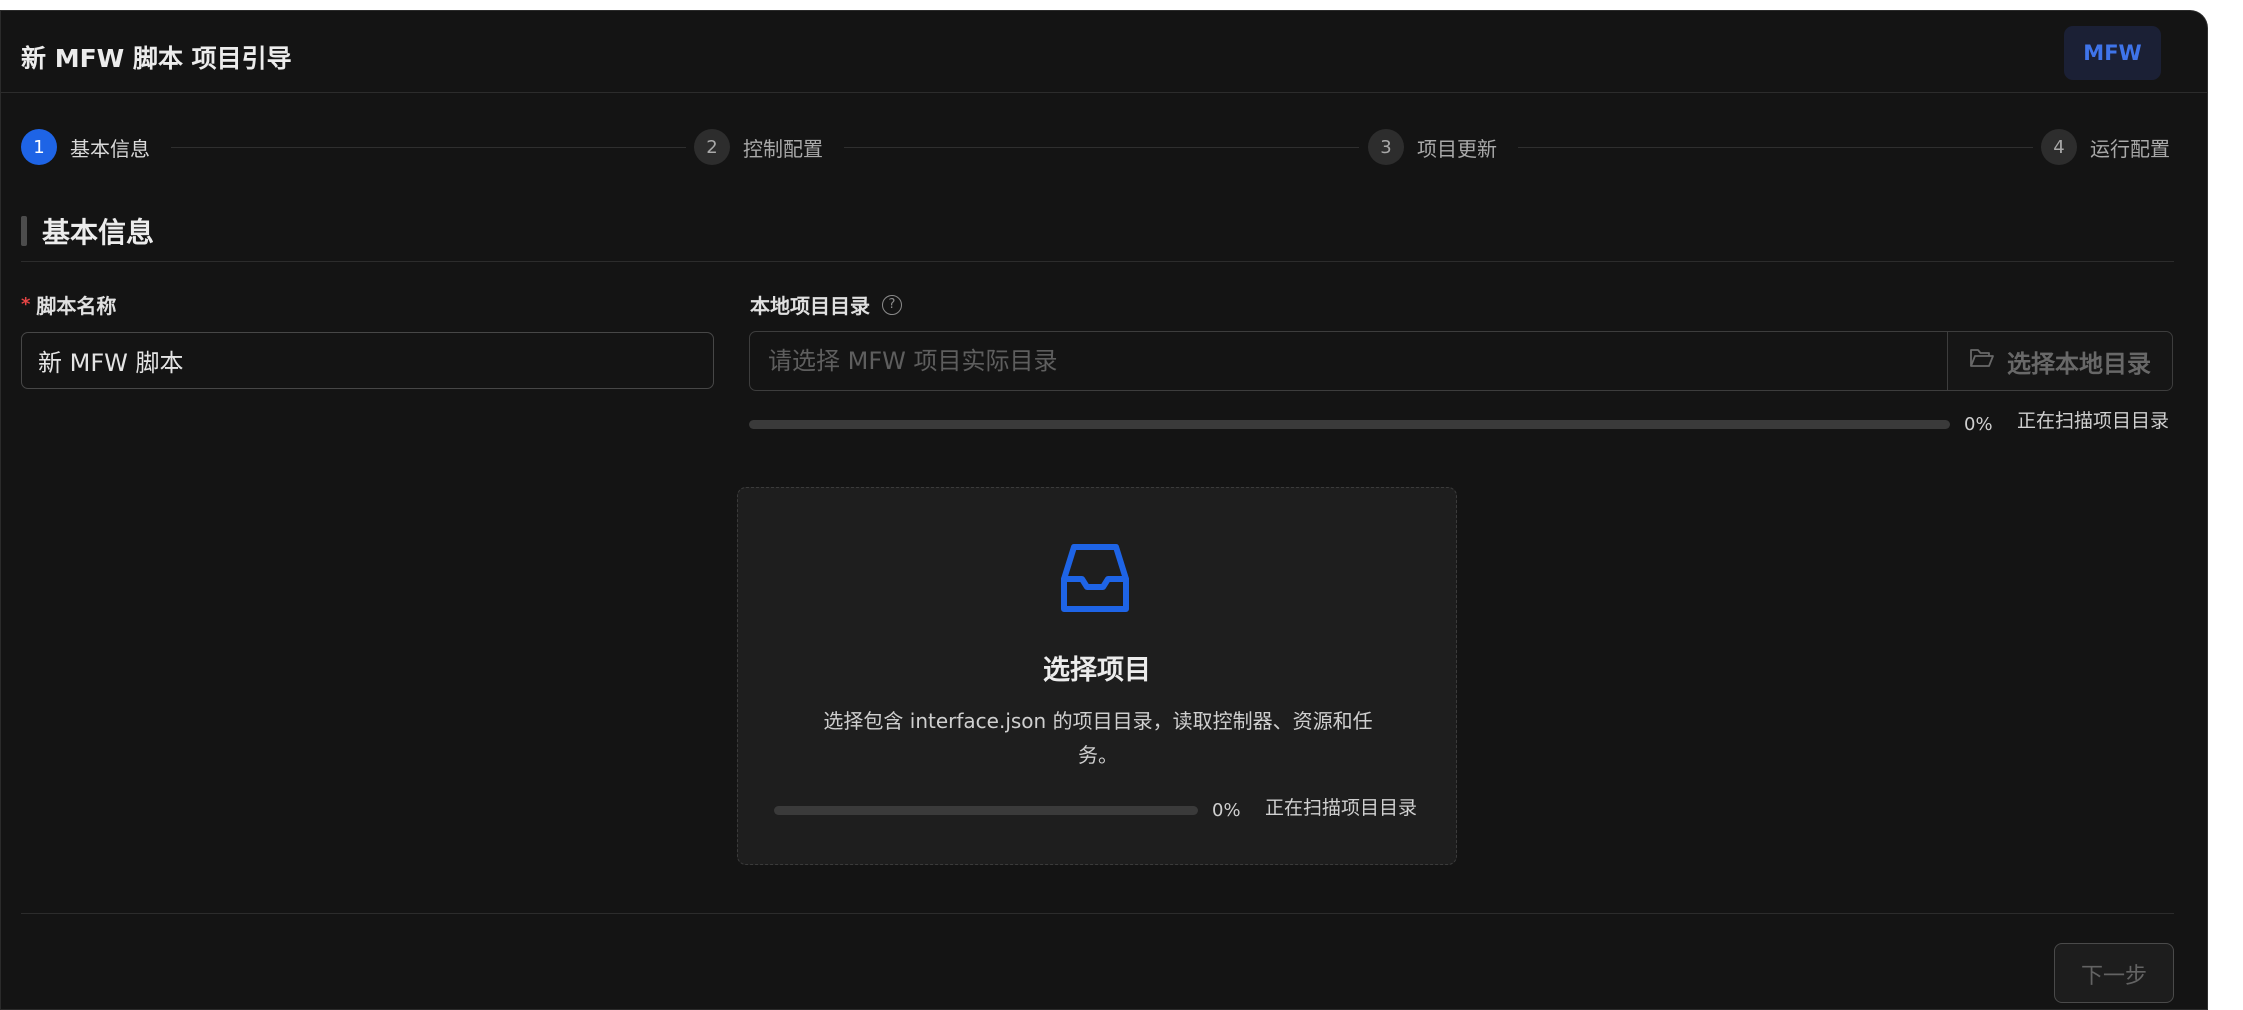 The image size is (2243, 1010). I want to click on button-label: 选择本地目录, so click(2079, 363).